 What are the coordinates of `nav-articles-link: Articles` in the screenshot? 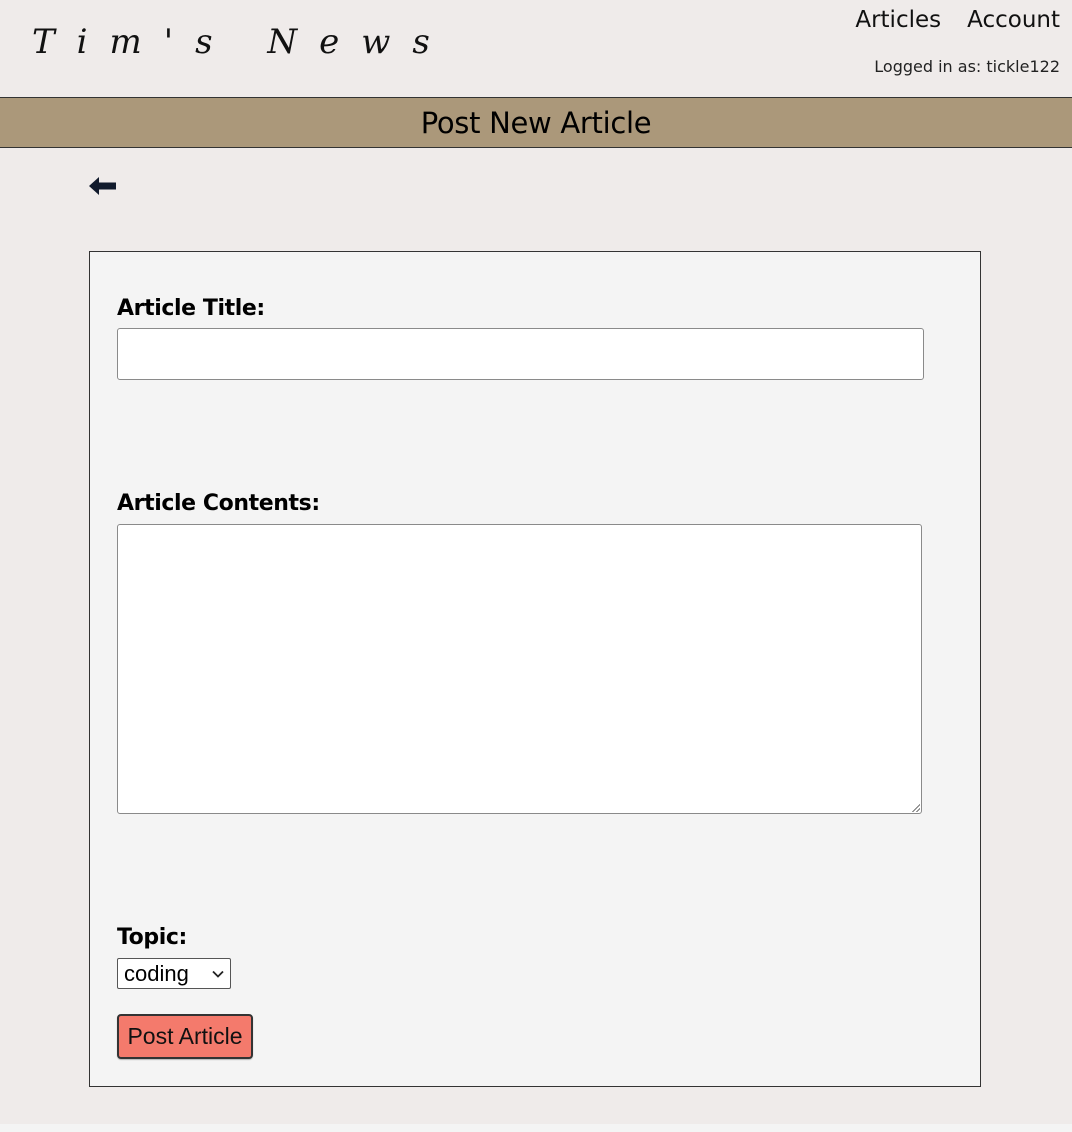 It's located at (898, 20).